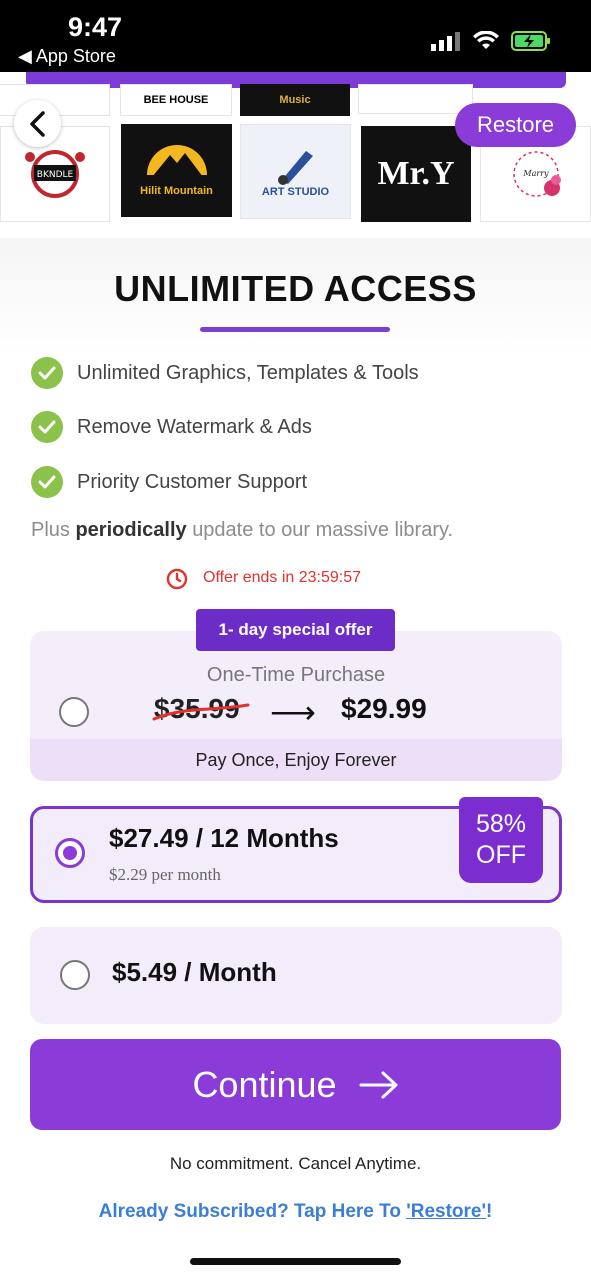 The width and height of the screenshot is (591, 1280). I want to click on title-underline, so click(295, 329).